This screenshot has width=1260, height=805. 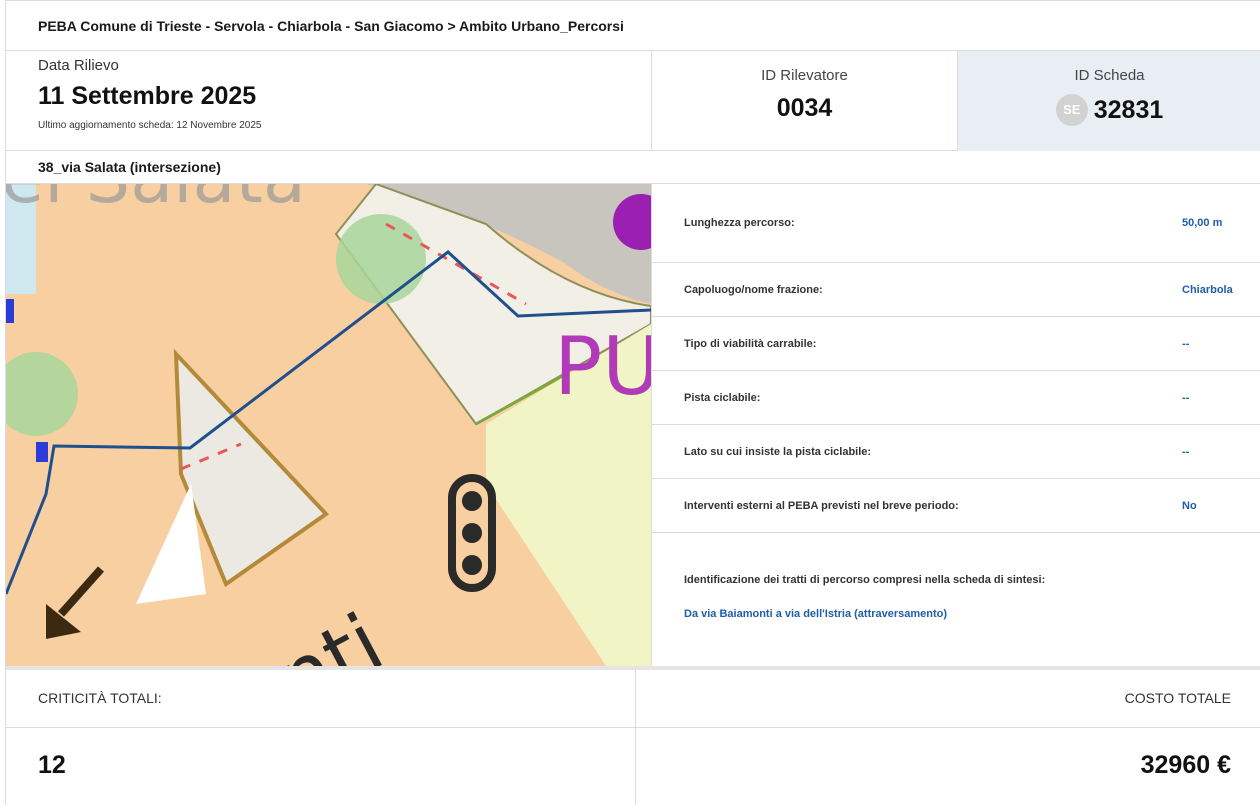 I want to click on property-label: Lato su cui insiste la pista ciclabile:, so click(x=778, y=451).